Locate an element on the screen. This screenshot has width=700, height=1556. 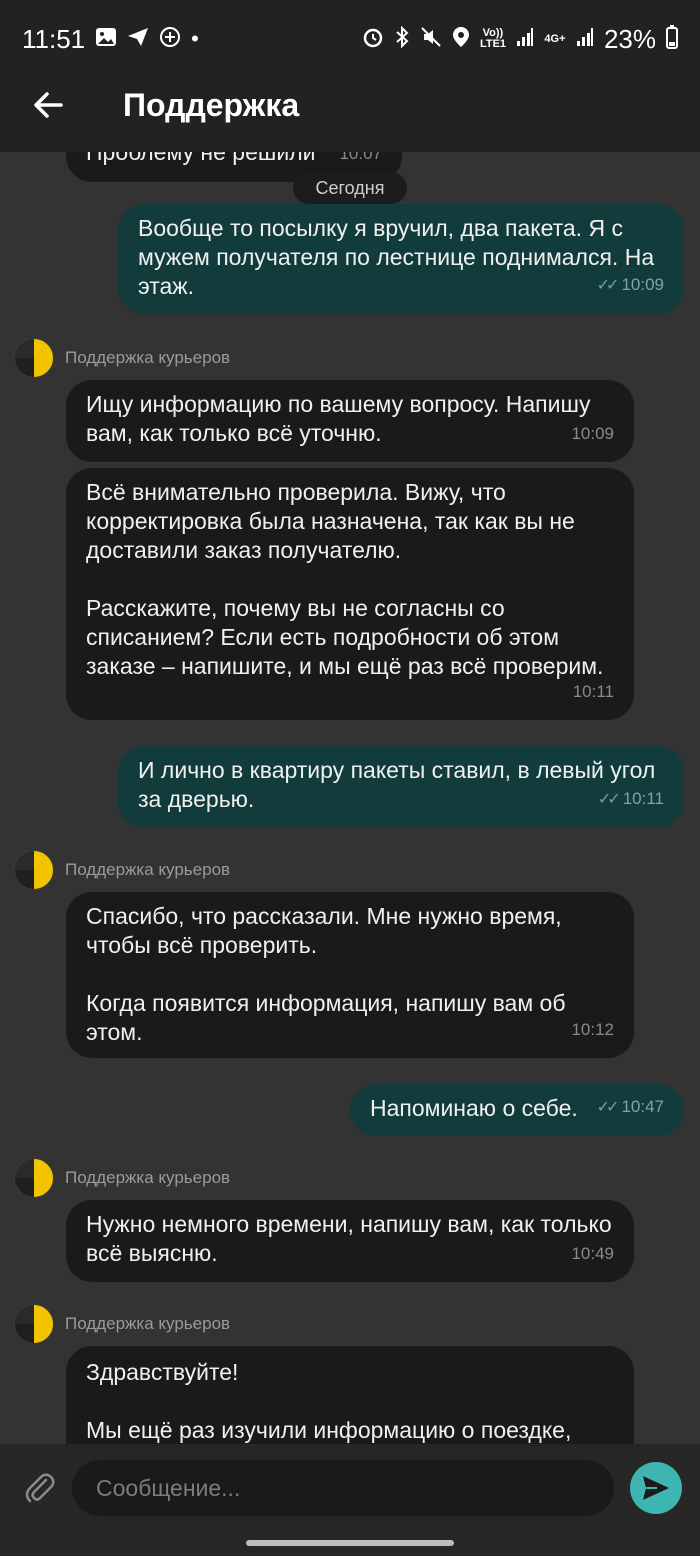
message-time: ✓✓ 10:09 is located at coordinates (630, 284).